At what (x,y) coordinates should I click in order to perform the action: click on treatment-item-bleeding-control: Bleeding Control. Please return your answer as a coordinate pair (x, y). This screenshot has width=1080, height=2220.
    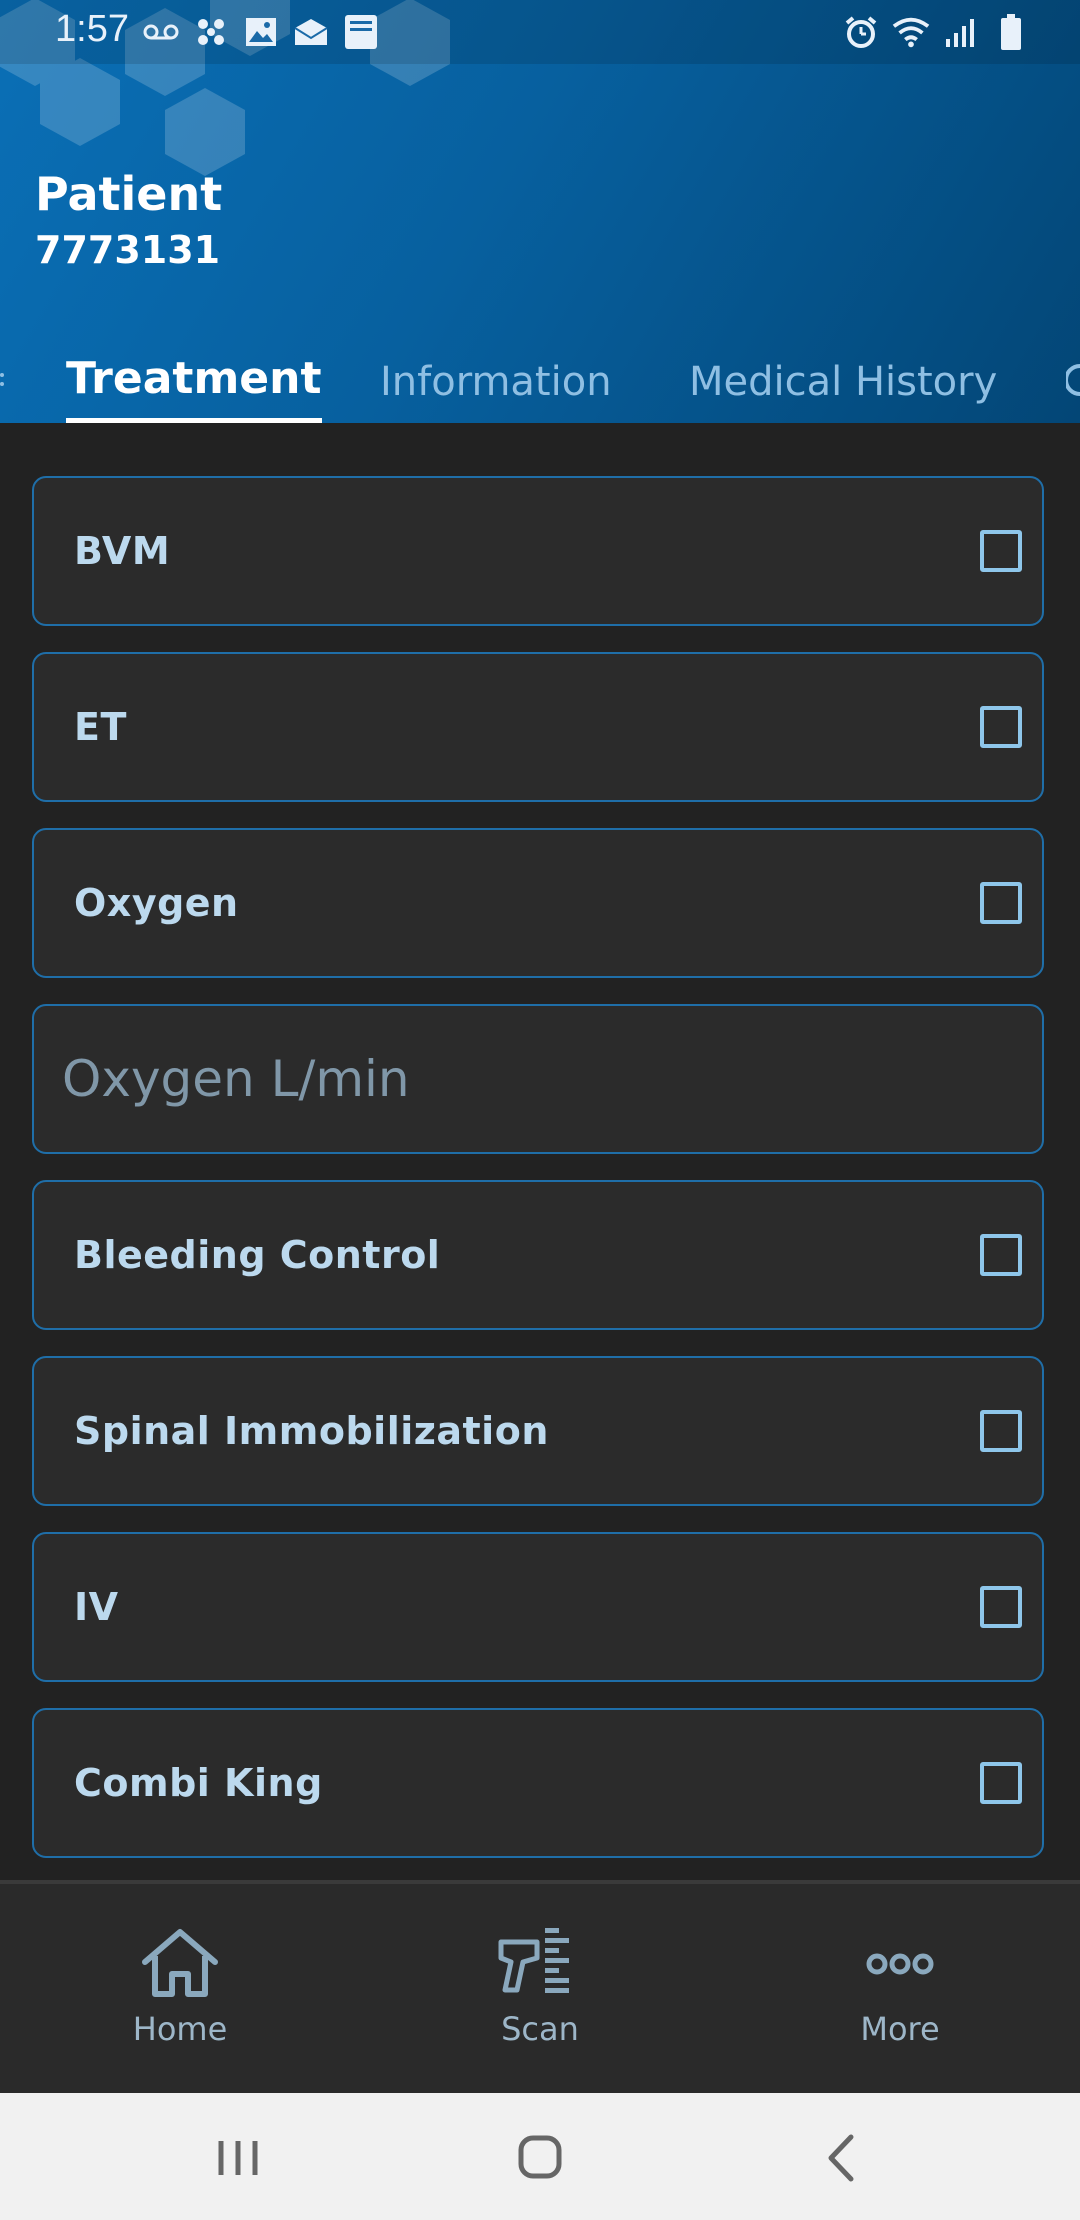
    Looking at the image, I should click on (538, 1255).